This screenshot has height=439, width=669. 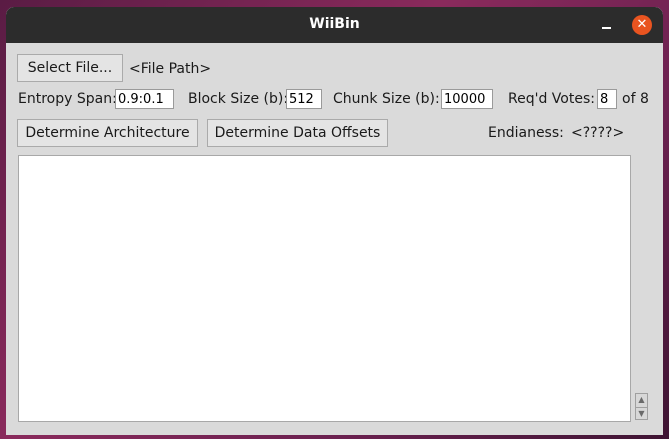 I want to click on close-button: ✕, so click(x=642, y=25).